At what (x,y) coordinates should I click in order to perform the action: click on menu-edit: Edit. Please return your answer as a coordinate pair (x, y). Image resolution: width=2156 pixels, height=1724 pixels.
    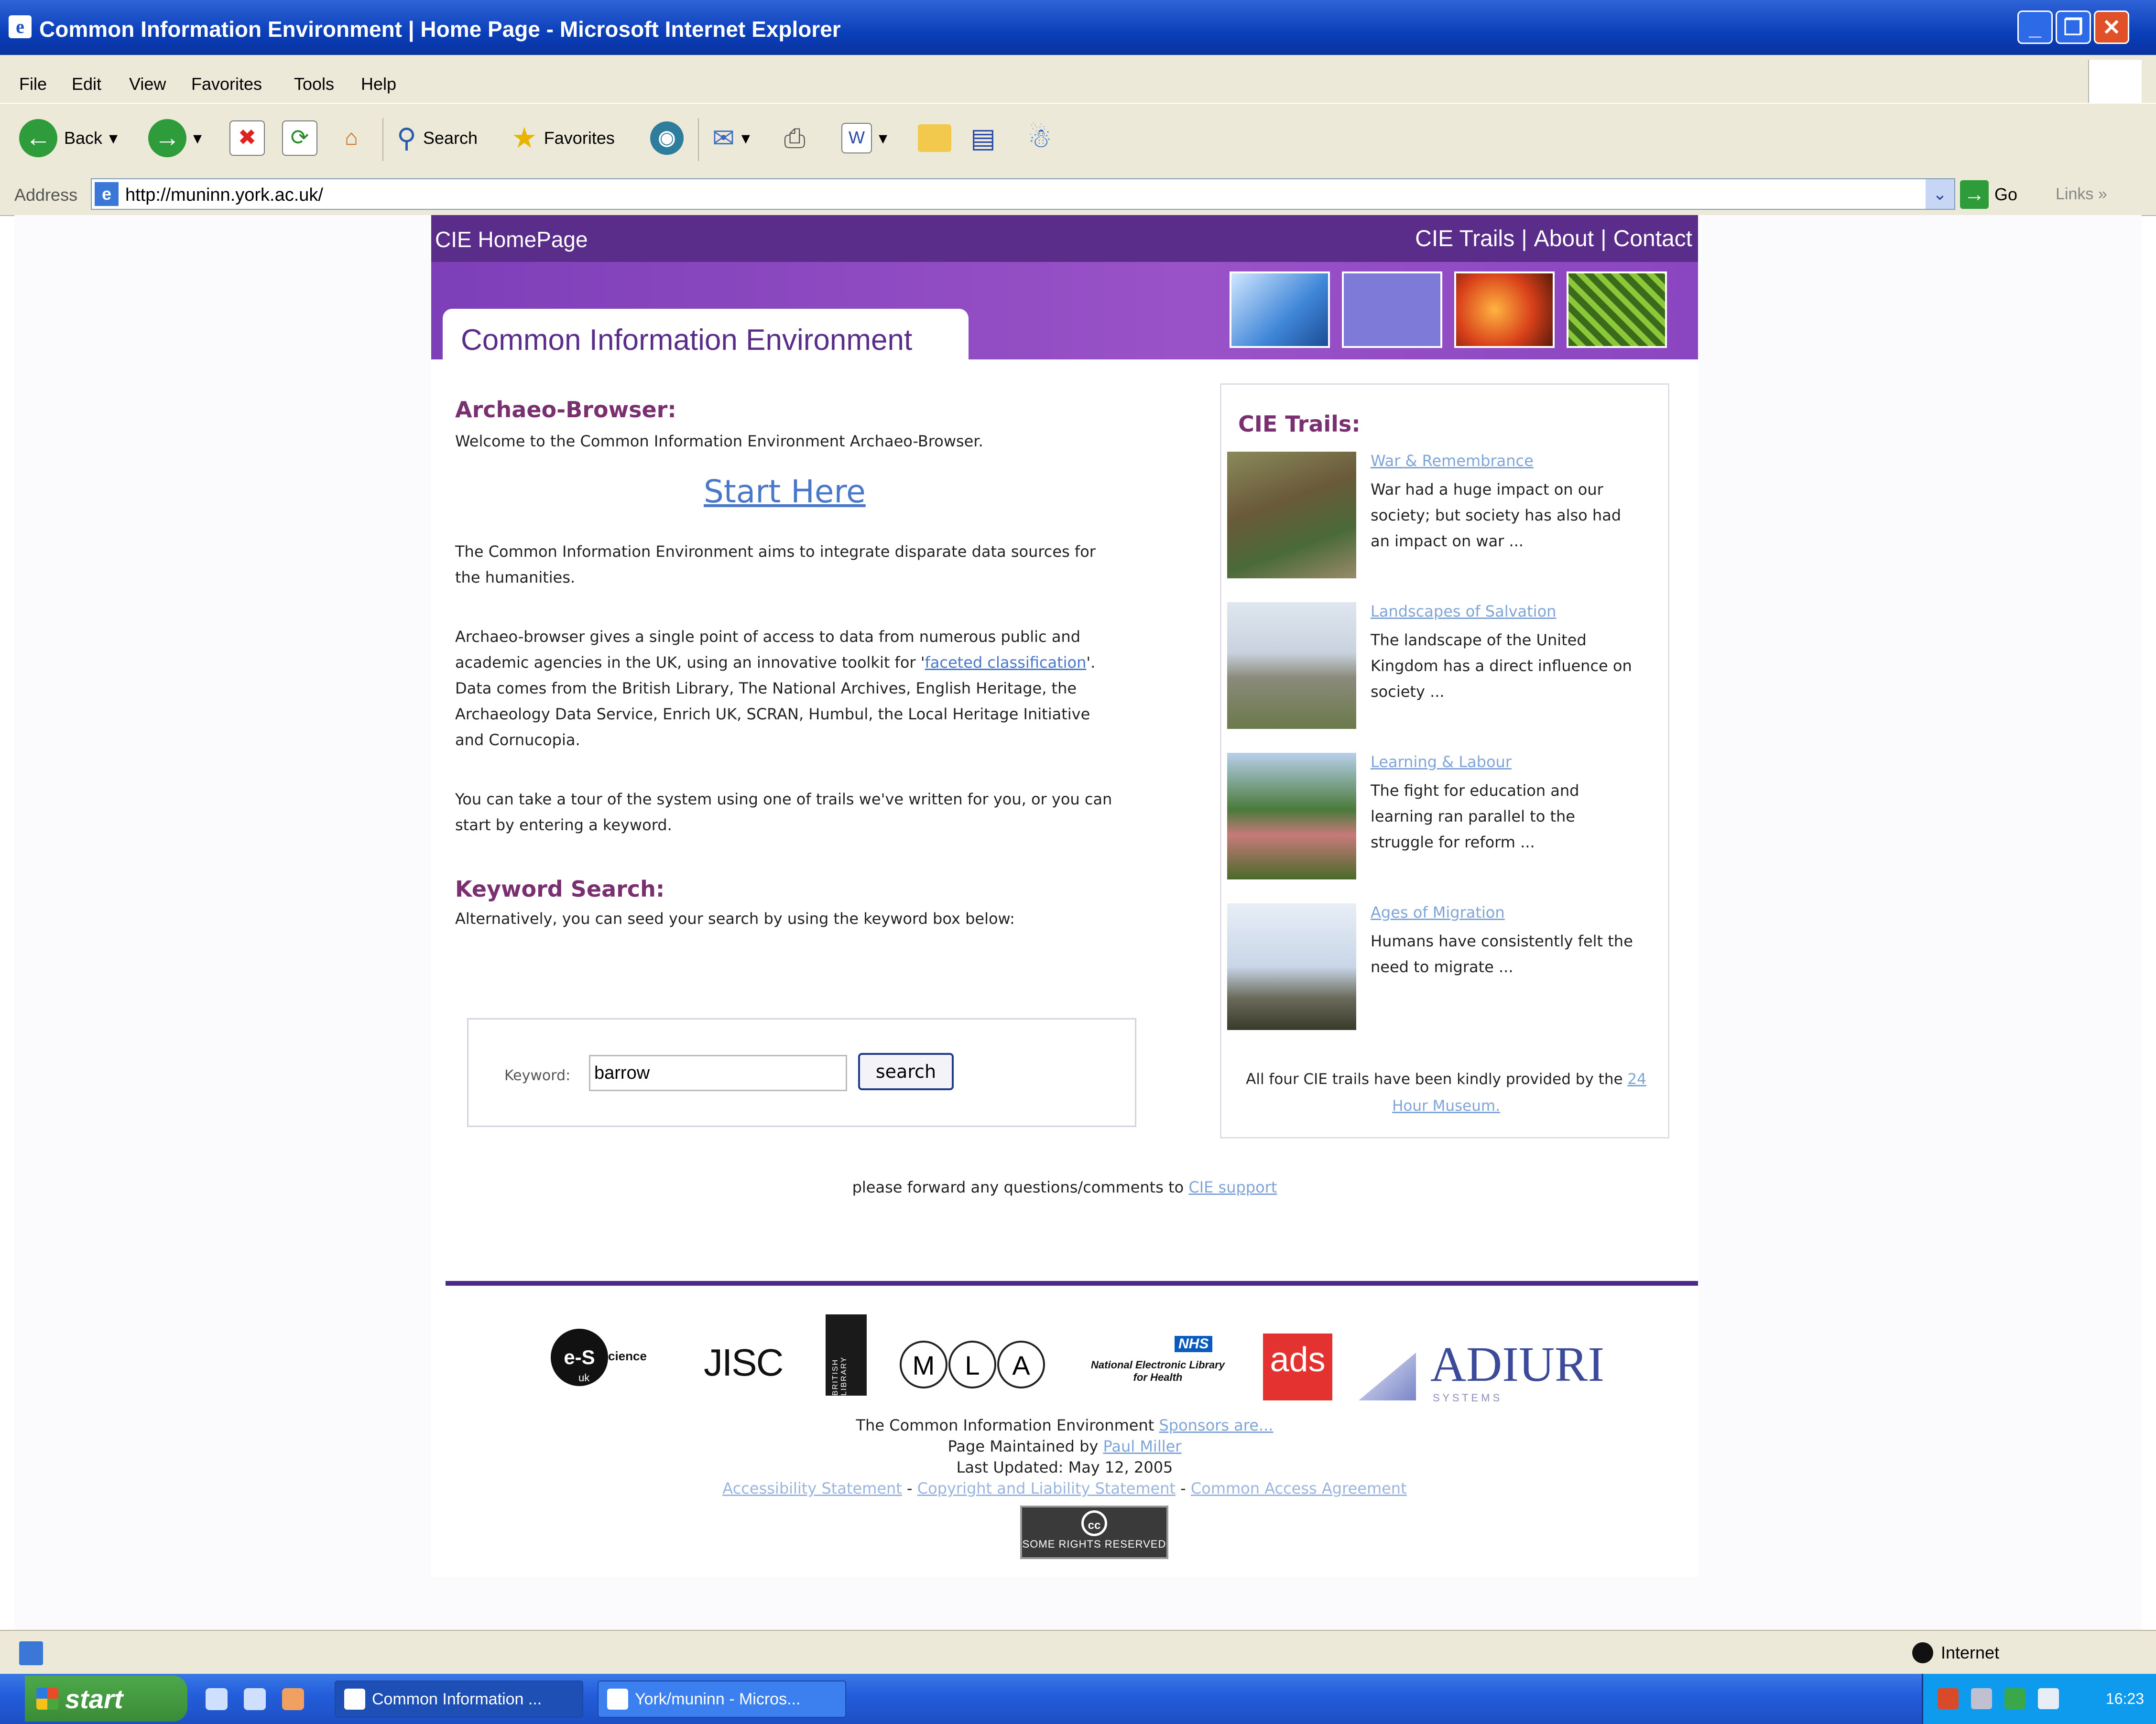
    Looking at the image, I should click on (86, 84).